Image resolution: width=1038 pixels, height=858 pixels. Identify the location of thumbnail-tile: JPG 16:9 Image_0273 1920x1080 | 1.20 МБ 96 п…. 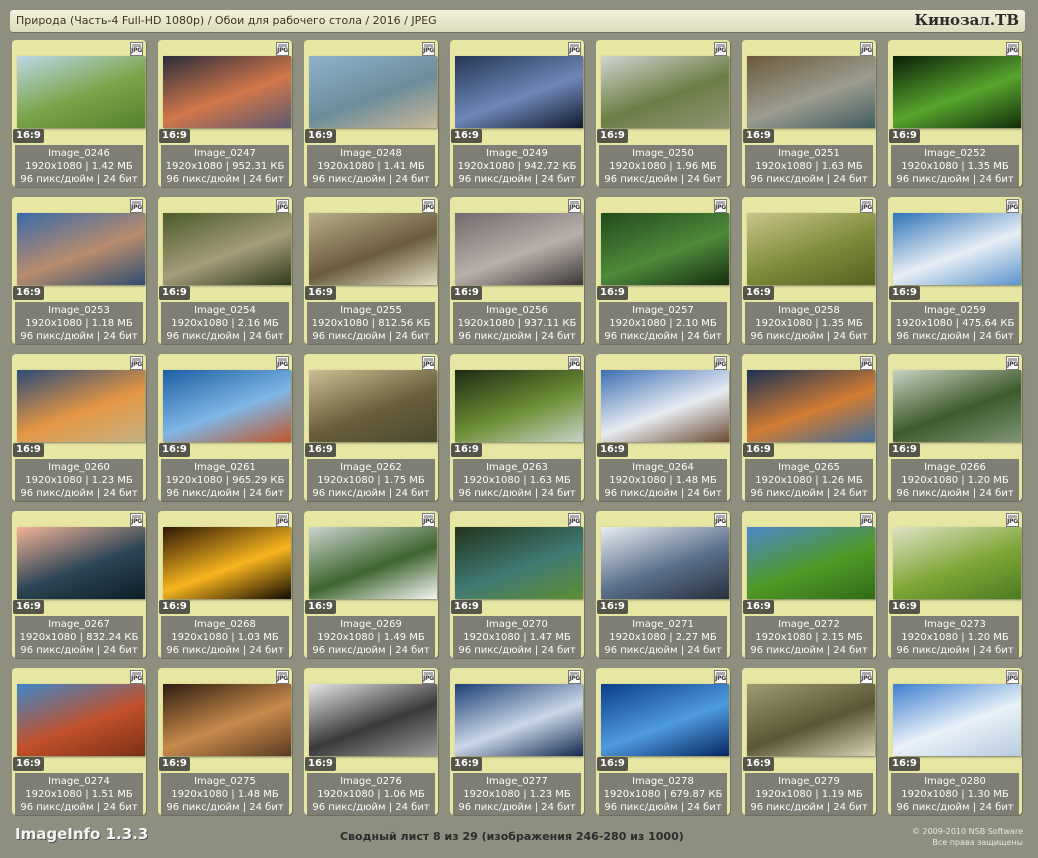
(955, 584).